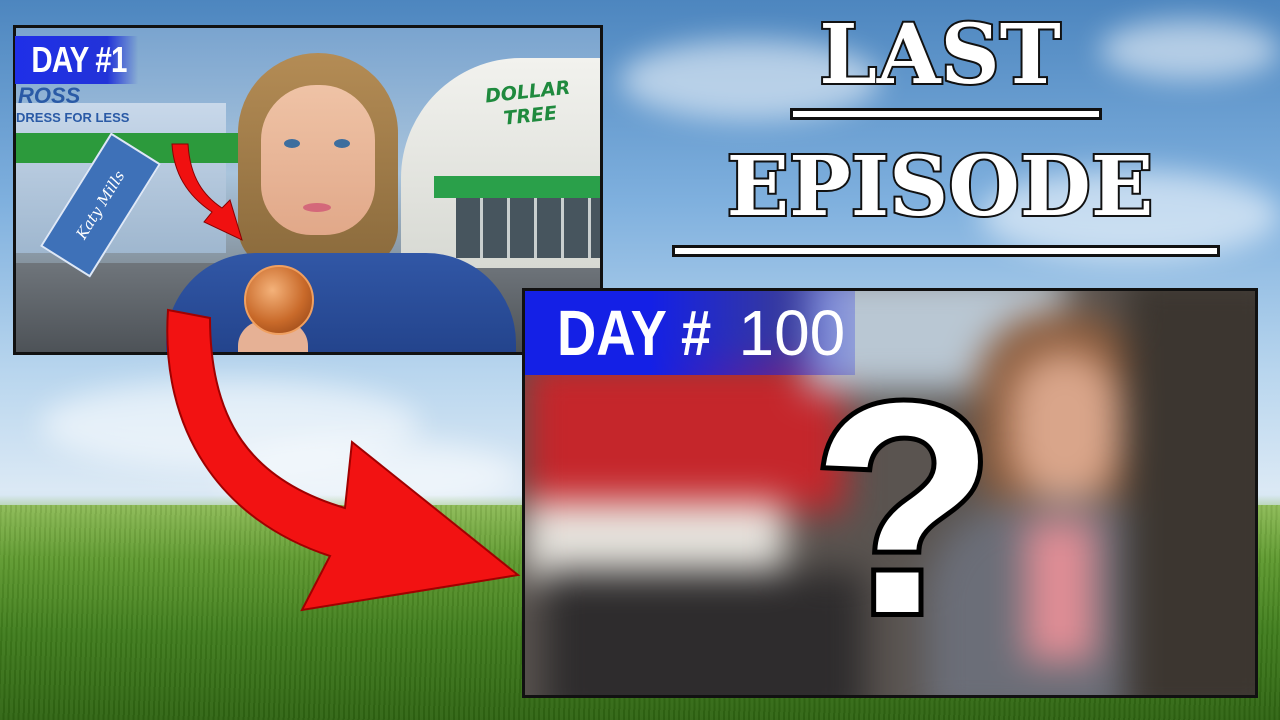  I want to click on ross-tagline: DRESS FOR LESS, so click(73, 117).